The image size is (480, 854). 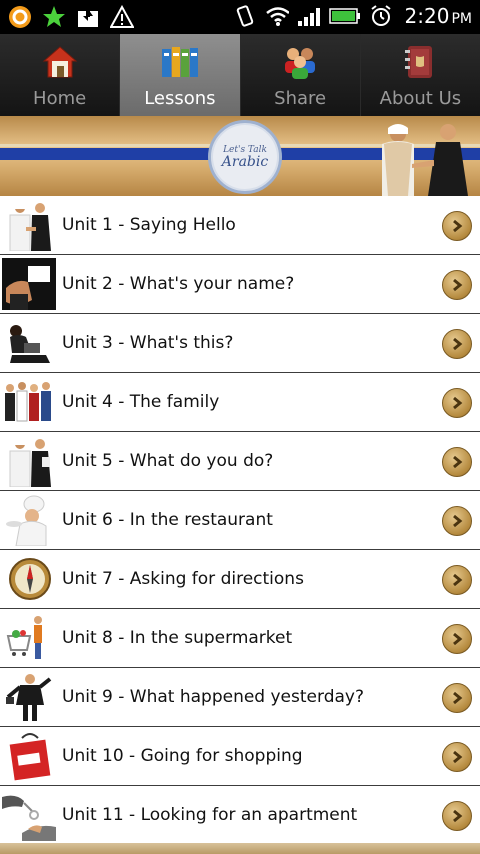 I want to click on tab-share: Share, so click(x=299, y=75).